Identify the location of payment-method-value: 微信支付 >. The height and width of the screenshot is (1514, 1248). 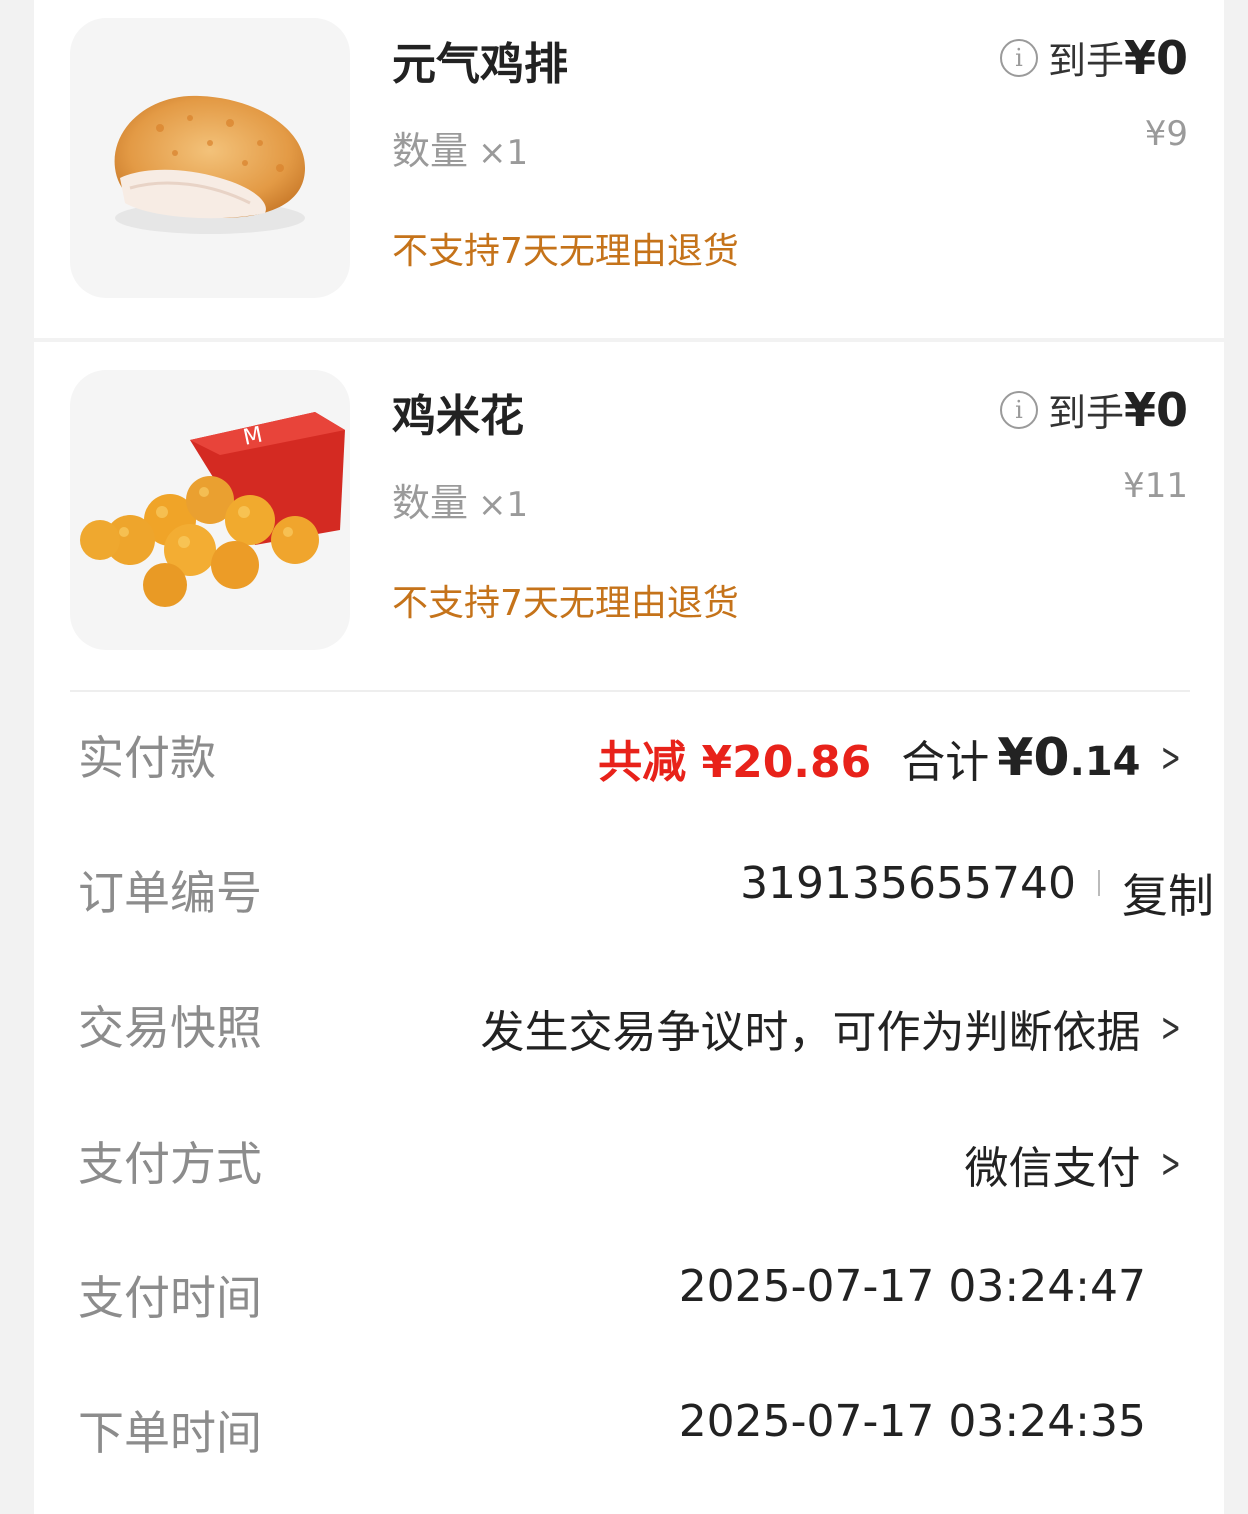
(1076, 1164).